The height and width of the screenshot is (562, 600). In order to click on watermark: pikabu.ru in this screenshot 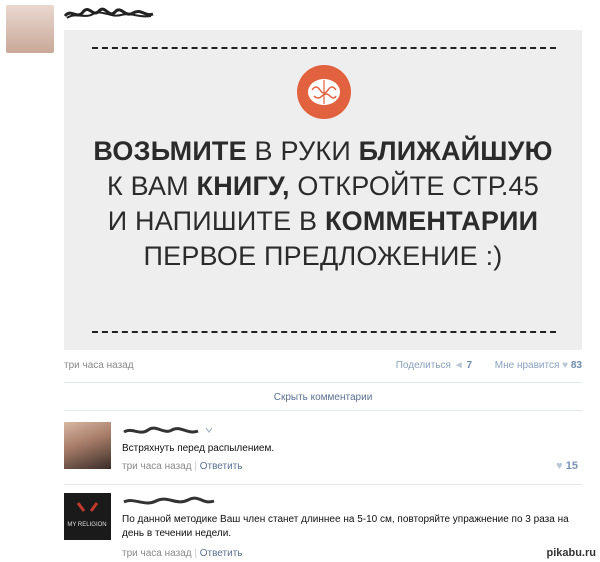, I will do `click(571, 553)`.